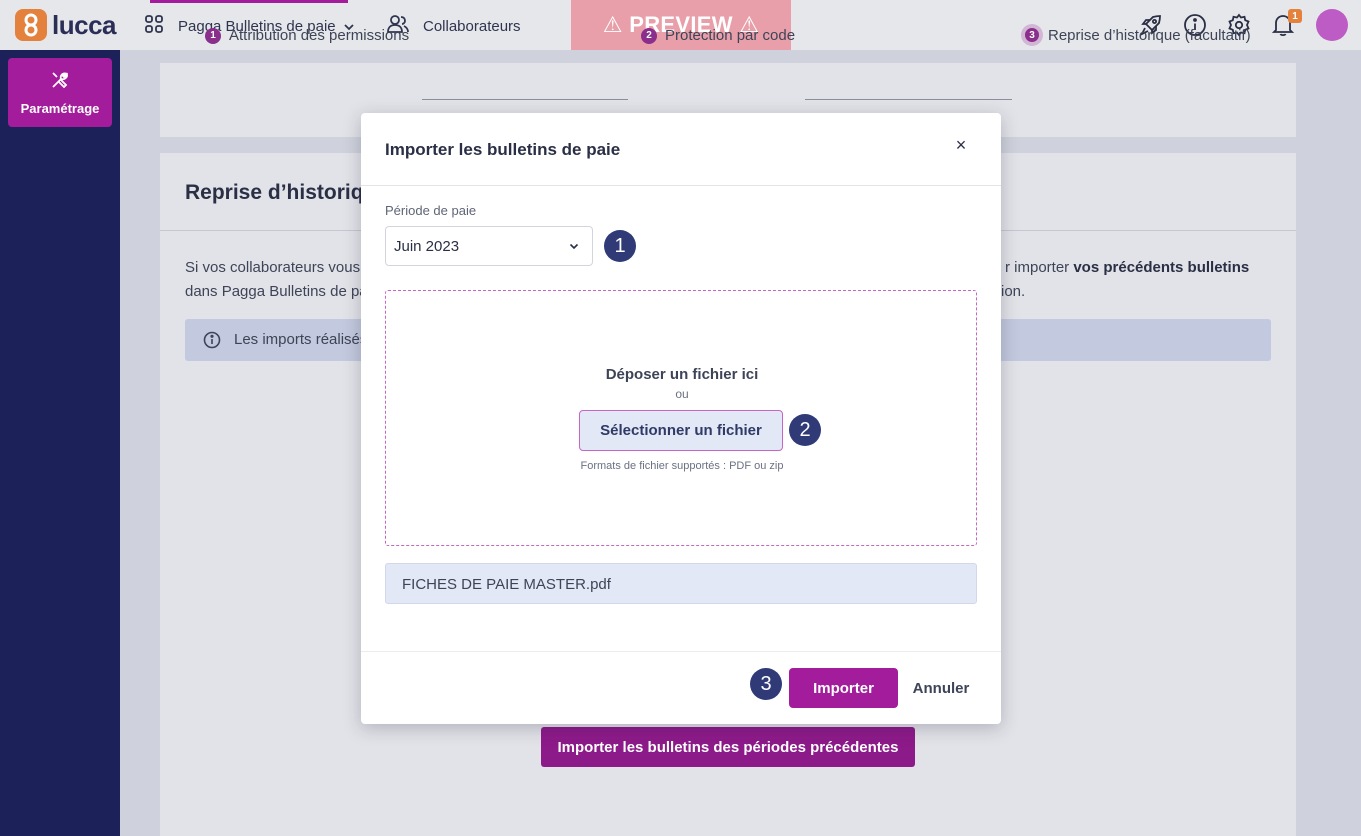 This screenshot has width=1361, height=836. Describe the element at coordinates (431, 210) in the screenshot. I see `period-label: Période de paie` at that location.